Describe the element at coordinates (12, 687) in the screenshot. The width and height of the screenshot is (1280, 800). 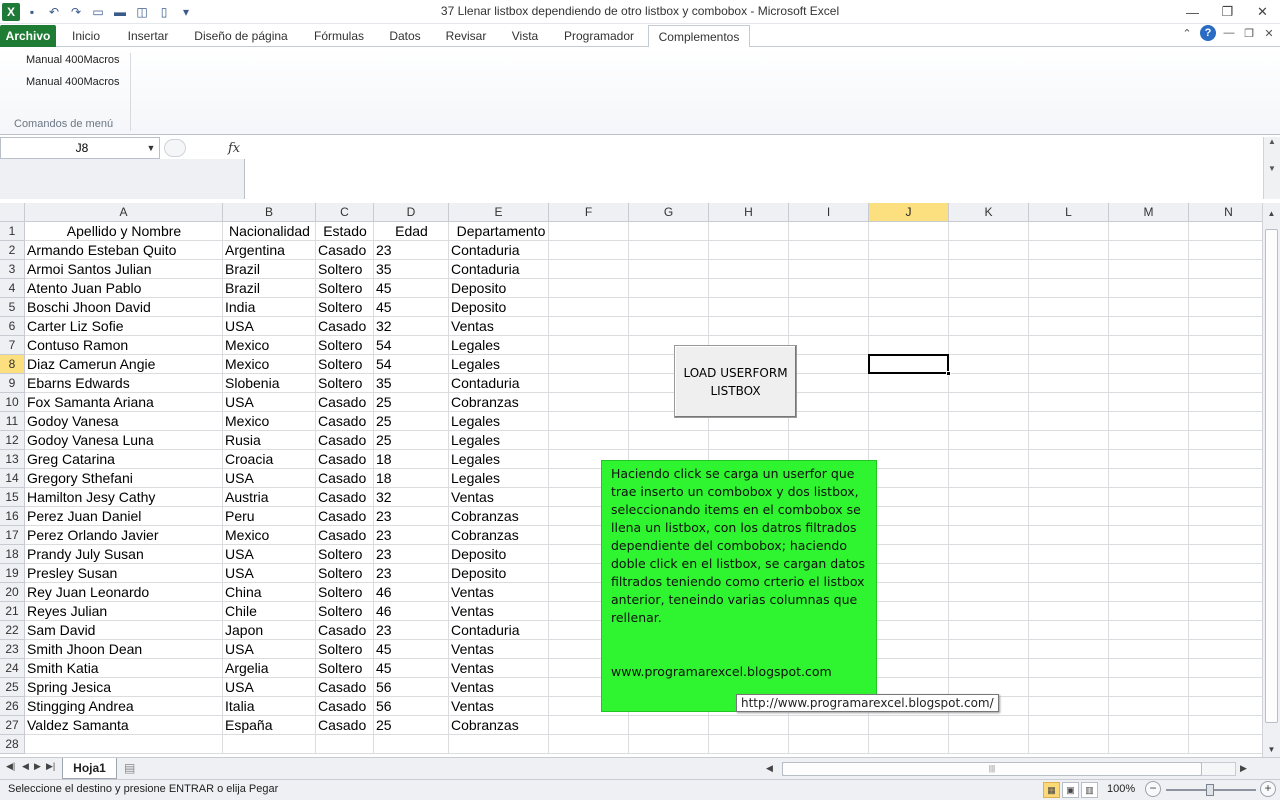
I see `row-header-25: 25` at that location.